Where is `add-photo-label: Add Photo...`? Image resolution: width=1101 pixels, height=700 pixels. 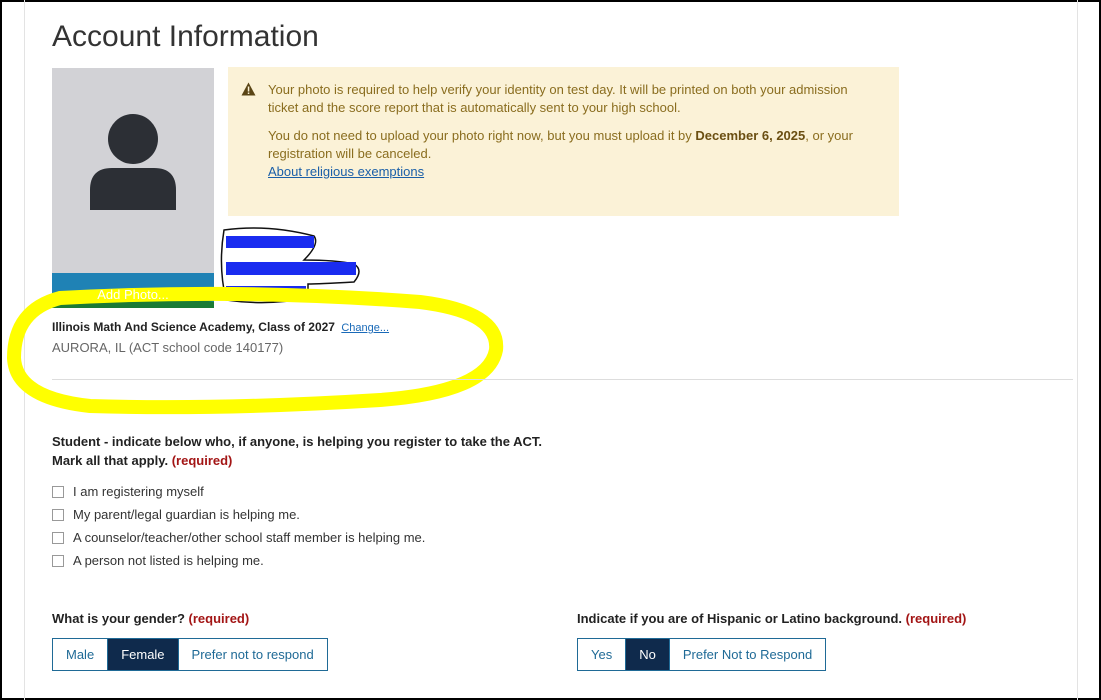
add-photo-label: Add Photo... is located at coordinates (133, 294).